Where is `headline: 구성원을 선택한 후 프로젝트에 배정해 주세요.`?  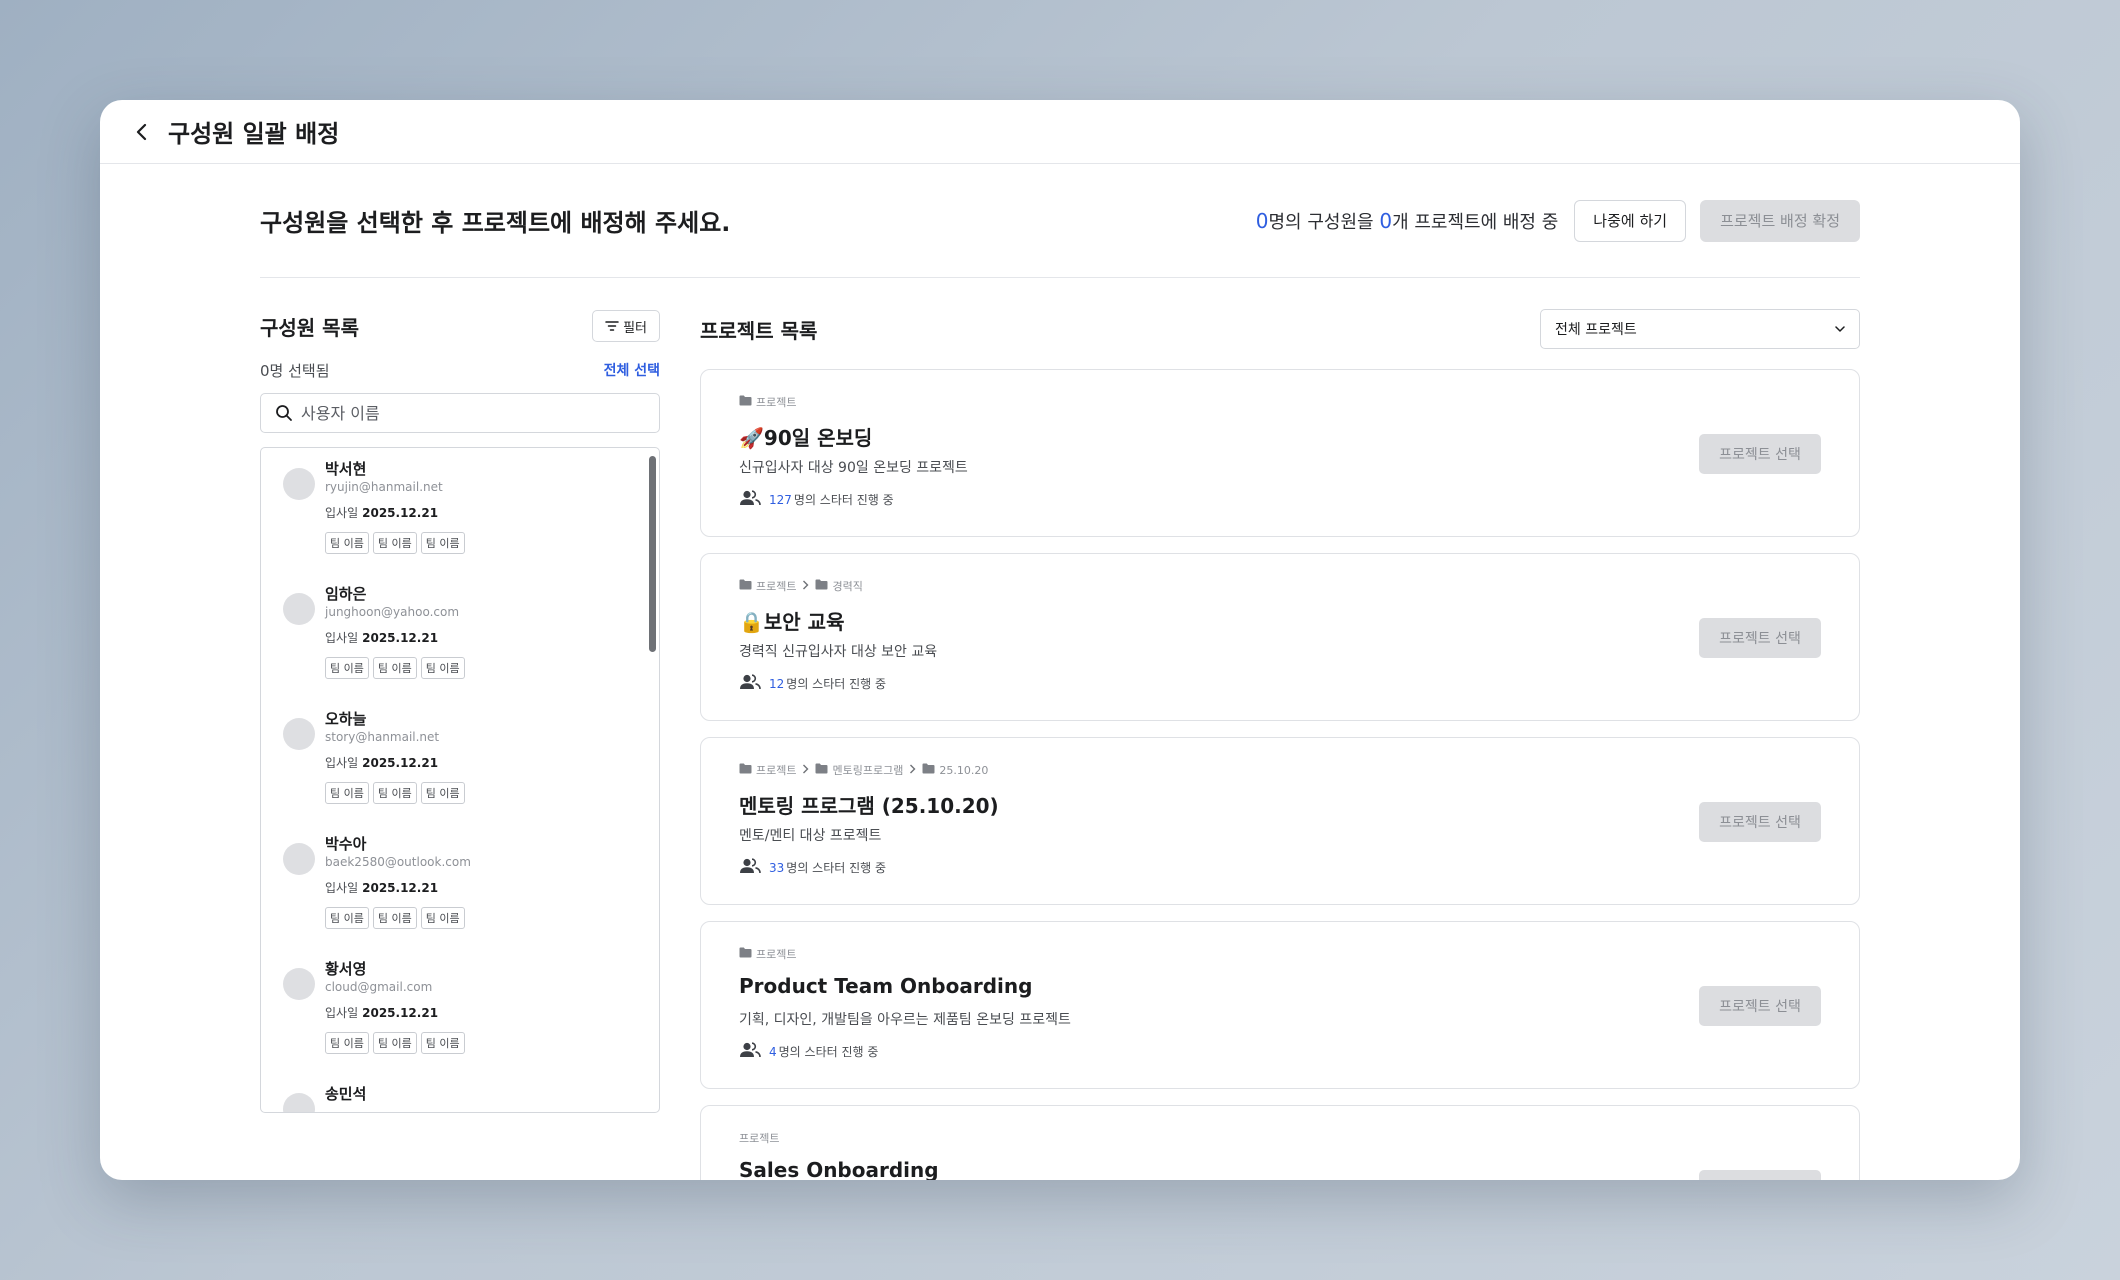
headline: 구성원을 선택한 후 프로젝트에 배정해 주세요. is located at coordinates (495, 223).